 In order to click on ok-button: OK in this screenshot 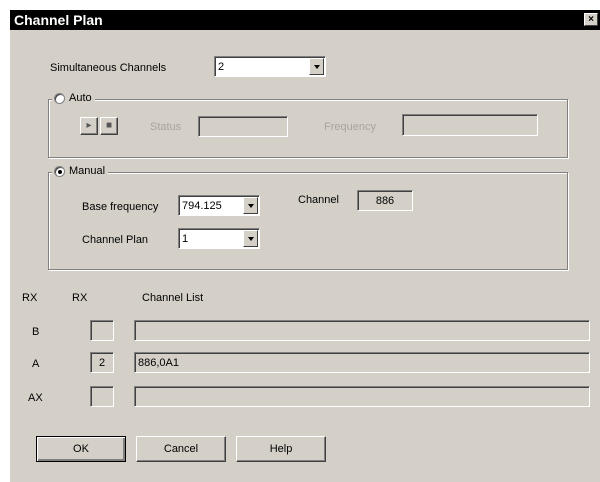, I will do `click(81, 449)`.